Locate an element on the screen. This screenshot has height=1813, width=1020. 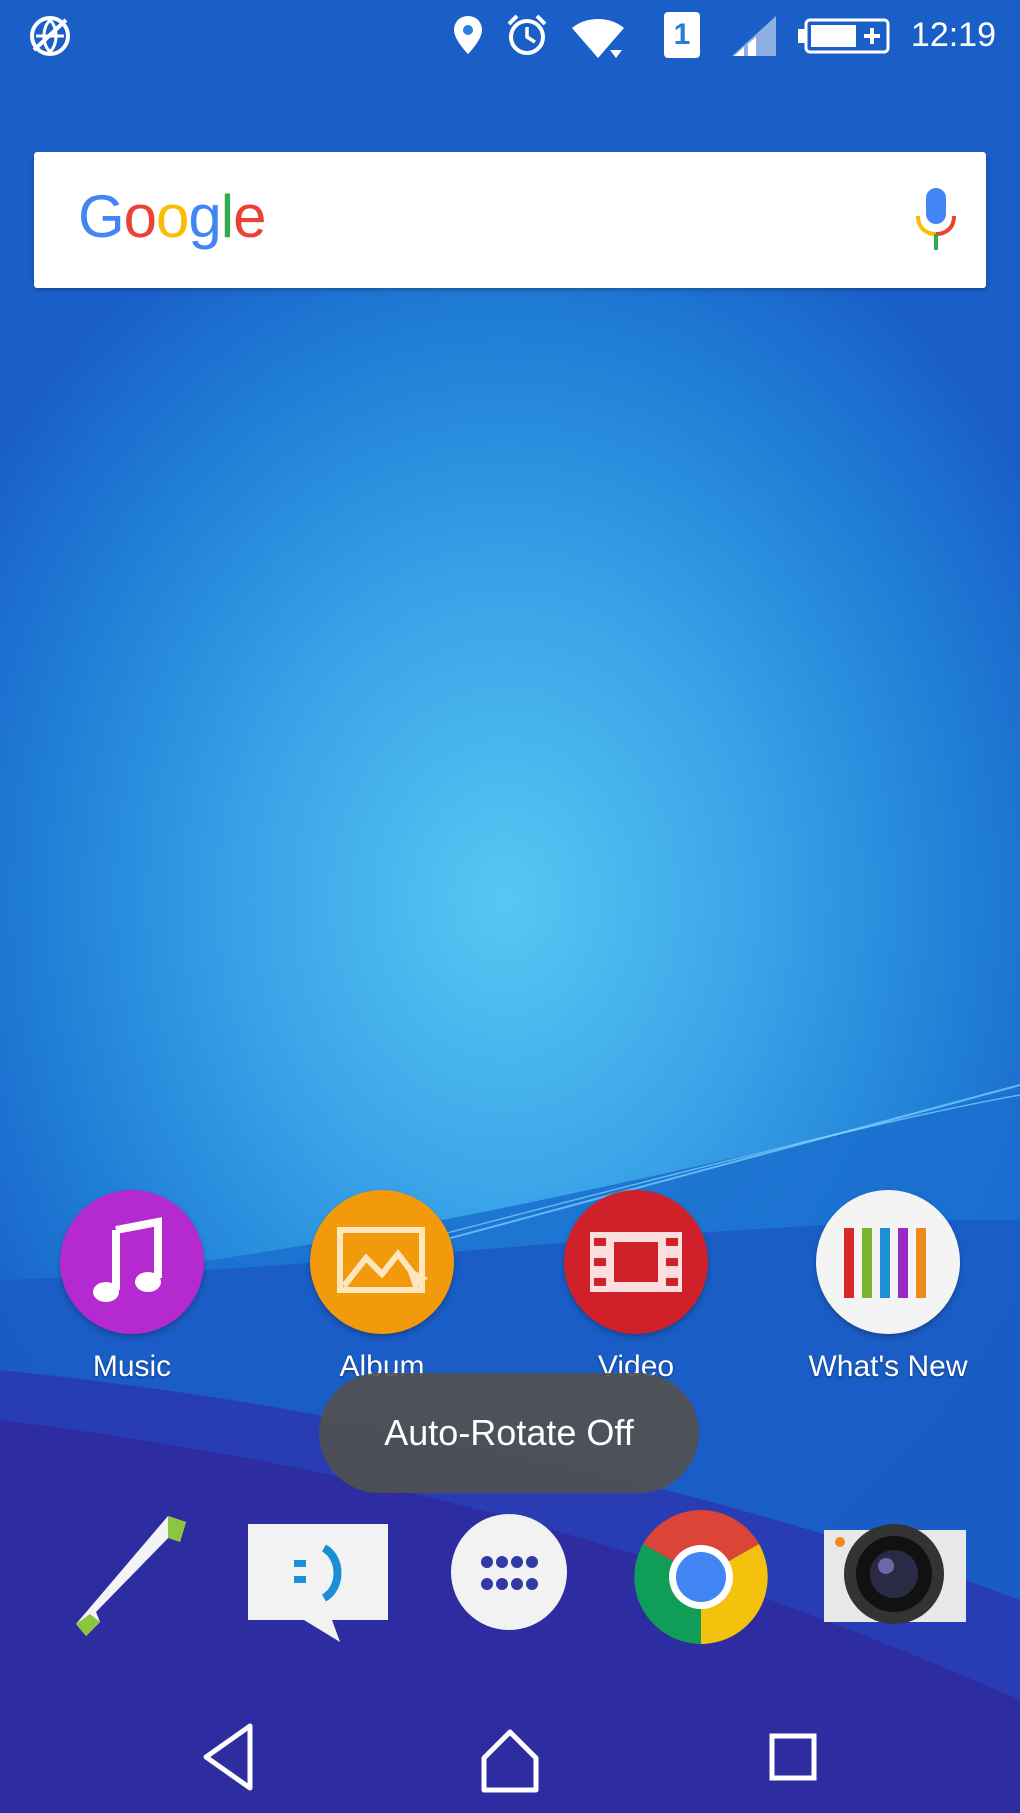
dock-messaging is located at coordinates (319, 1577).